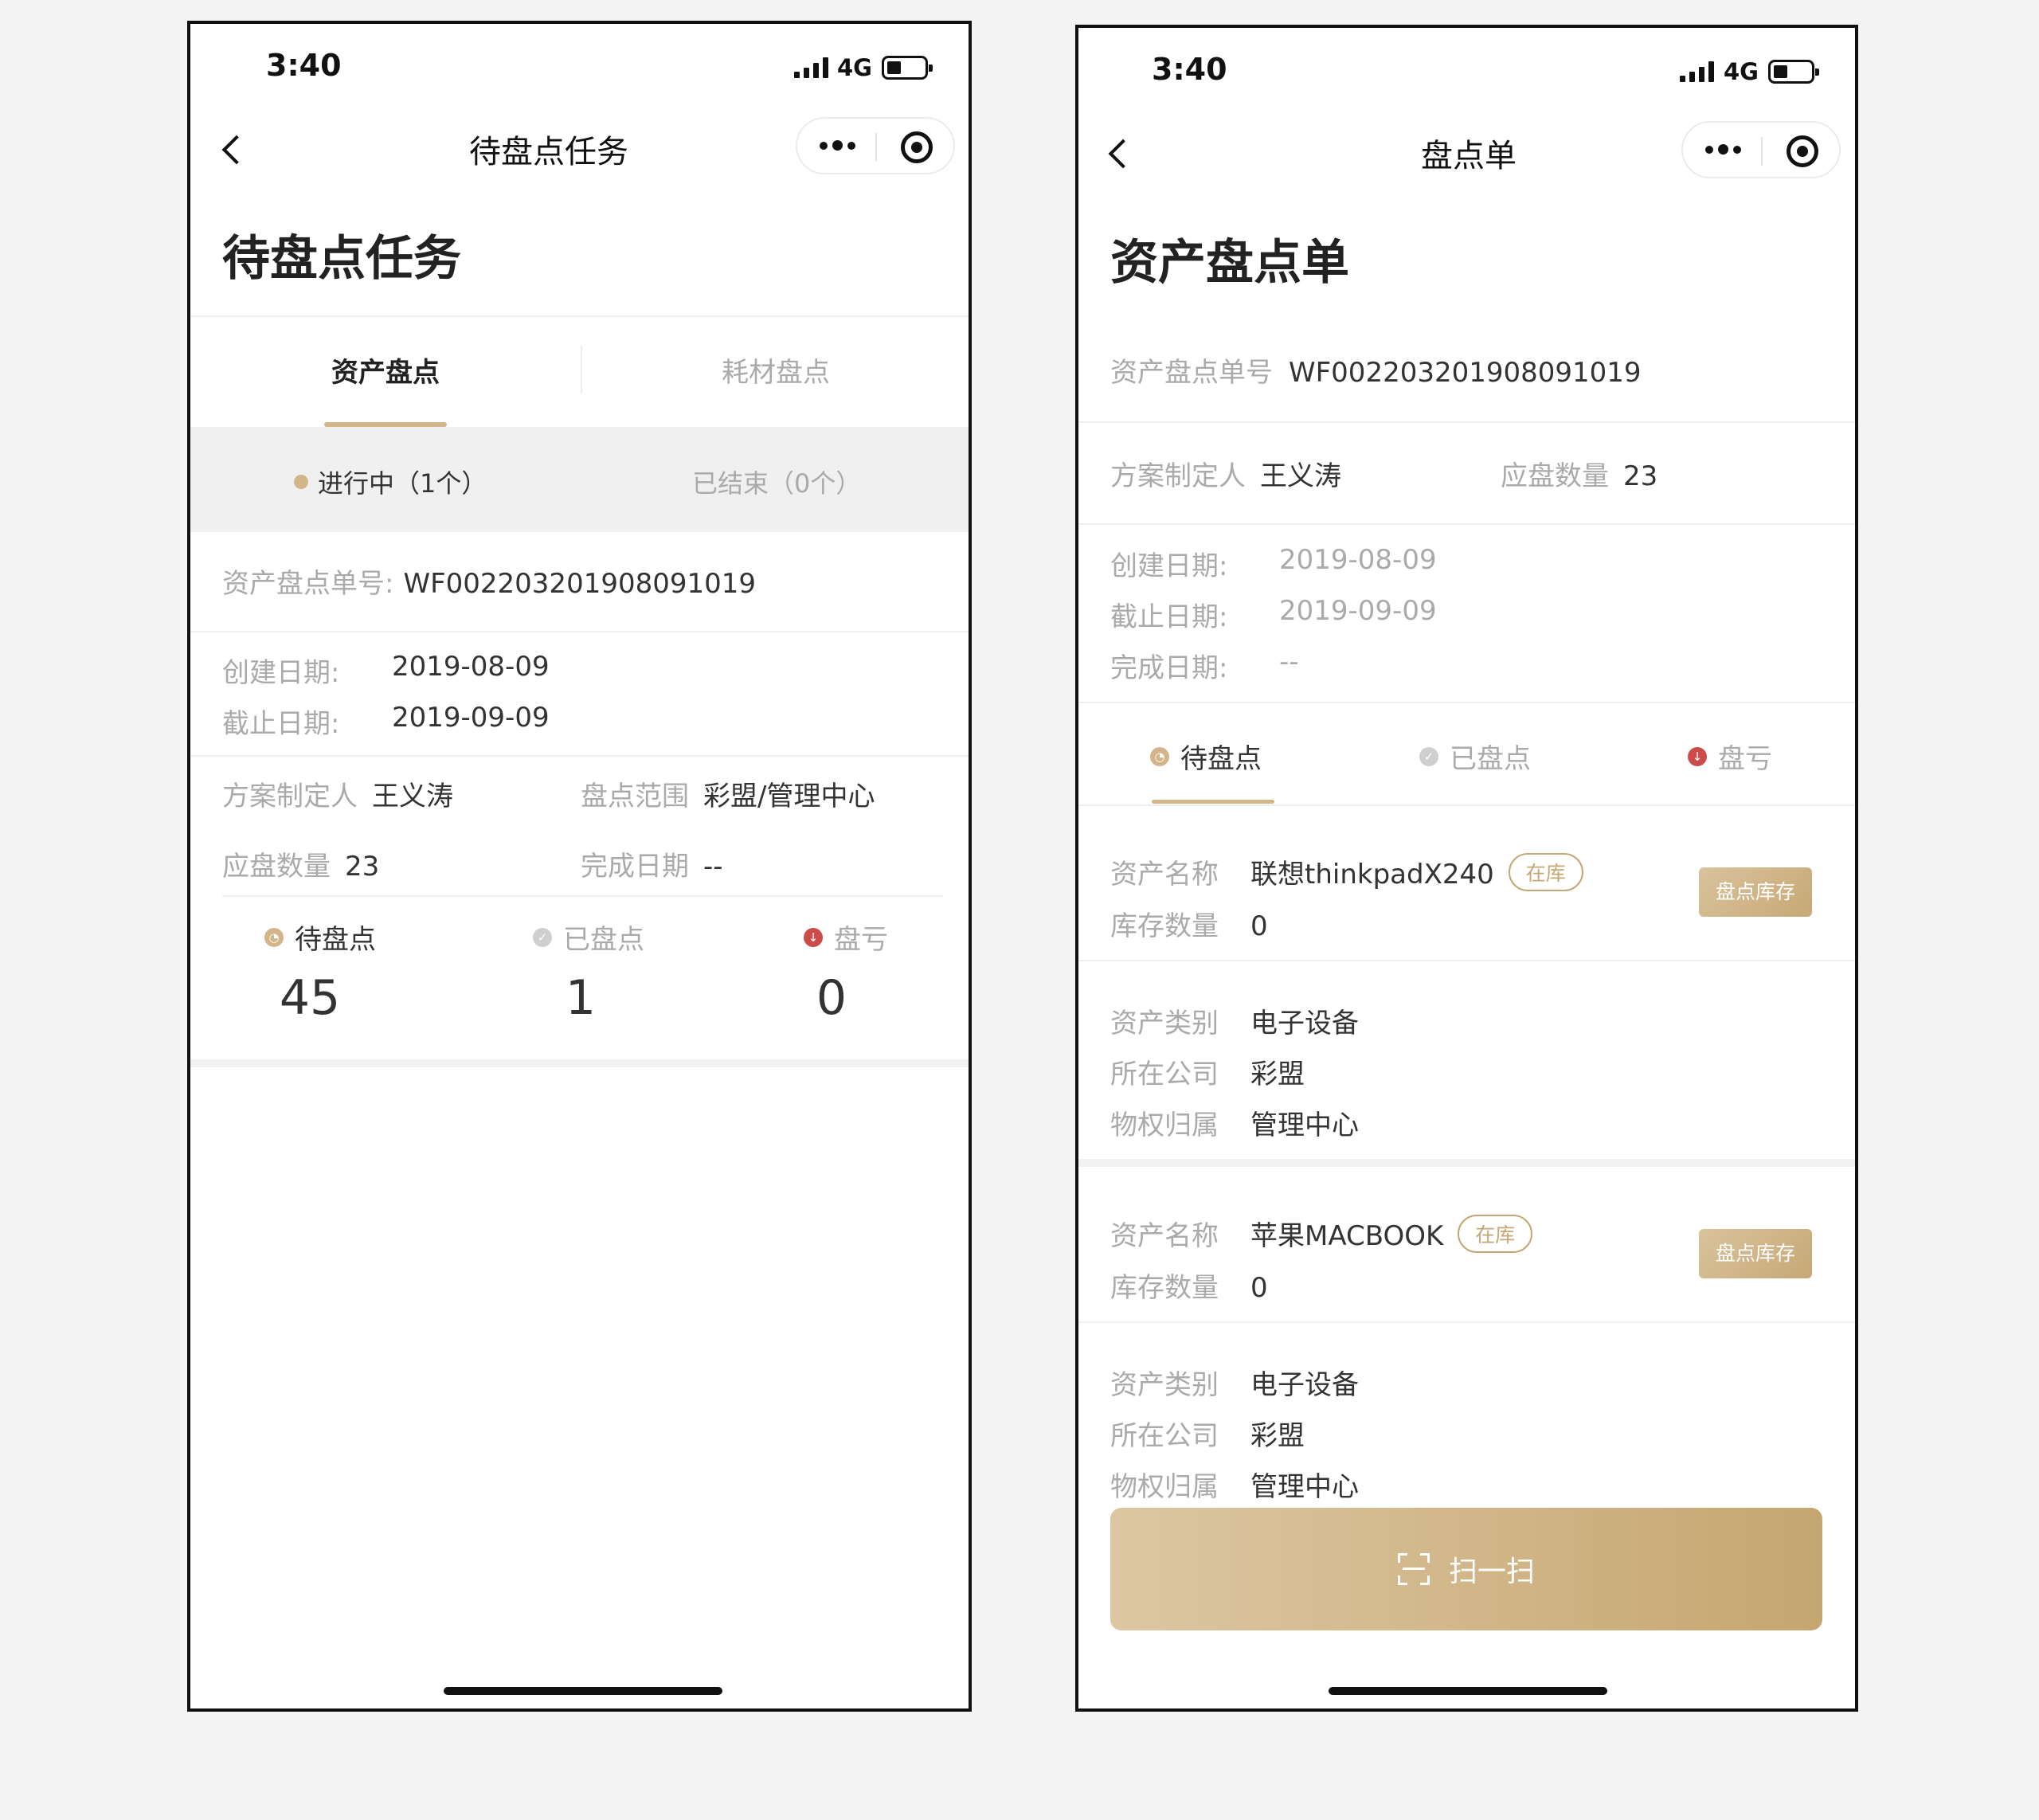  Describe the element at coordinates (1469, 156) in the screenshot. I see `nav-title: 盘点单` at that location.